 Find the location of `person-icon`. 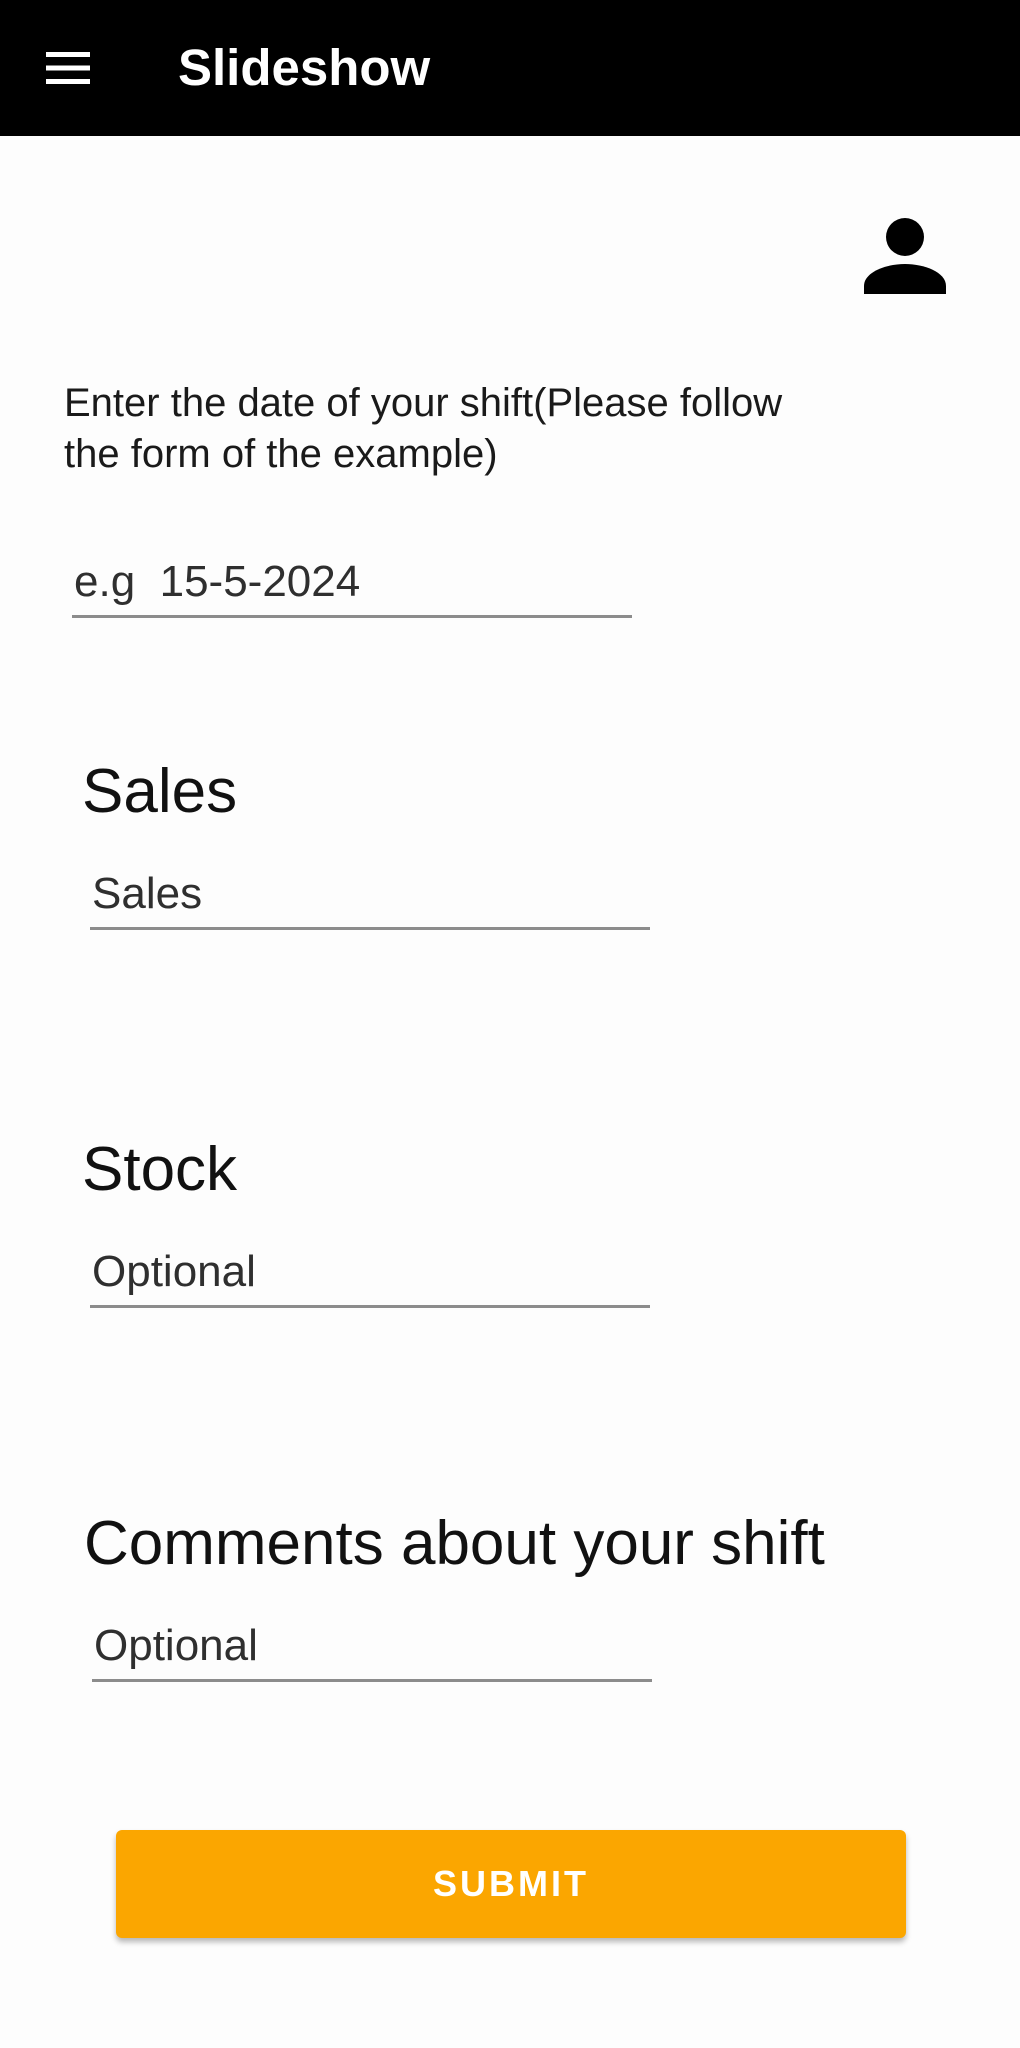

person-icon is located at coordinates (905, 256).